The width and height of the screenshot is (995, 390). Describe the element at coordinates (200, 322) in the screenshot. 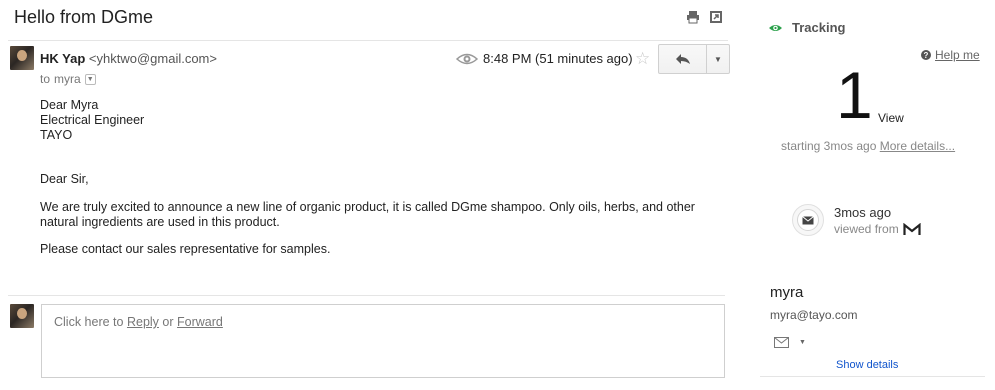

I see `forward-link: Forward` at that location.